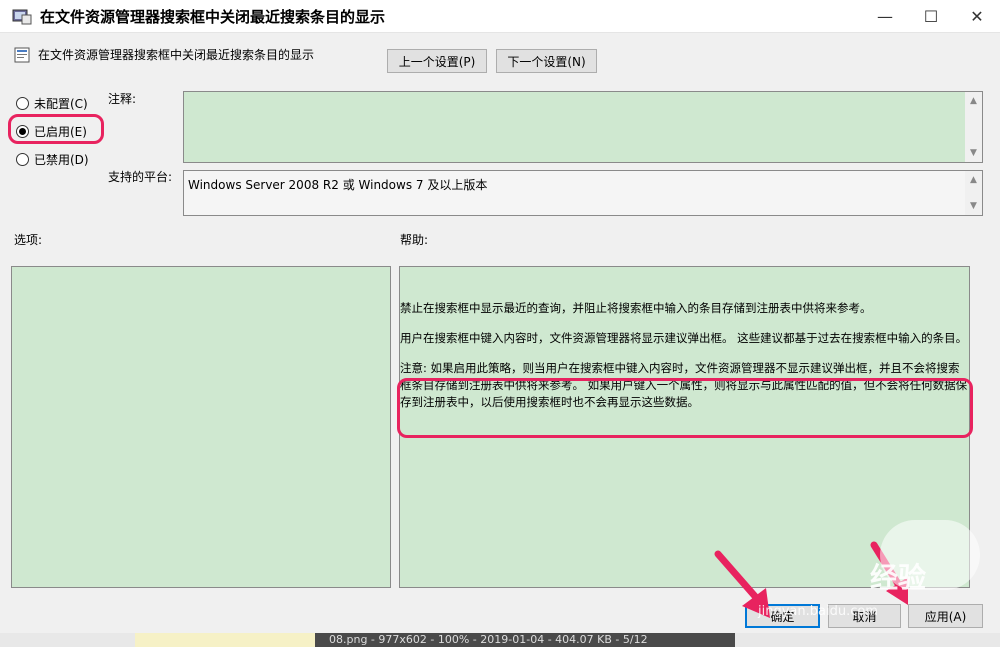 This screenshot has width=1000, height=647. What do you see at coordinates (61, 160) in the screenshot?
I see `radio-label: 已禁用(D)` at bounding box center [61, 160].